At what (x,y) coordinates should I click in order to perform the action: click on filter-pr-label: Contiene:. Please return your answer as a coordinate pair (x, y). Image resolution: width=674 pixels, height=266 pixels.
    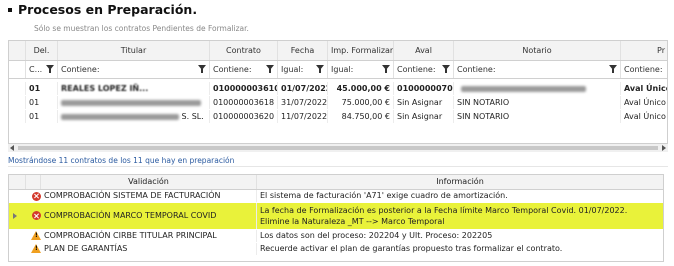
    Looking at the image, I should click on (643, 69).